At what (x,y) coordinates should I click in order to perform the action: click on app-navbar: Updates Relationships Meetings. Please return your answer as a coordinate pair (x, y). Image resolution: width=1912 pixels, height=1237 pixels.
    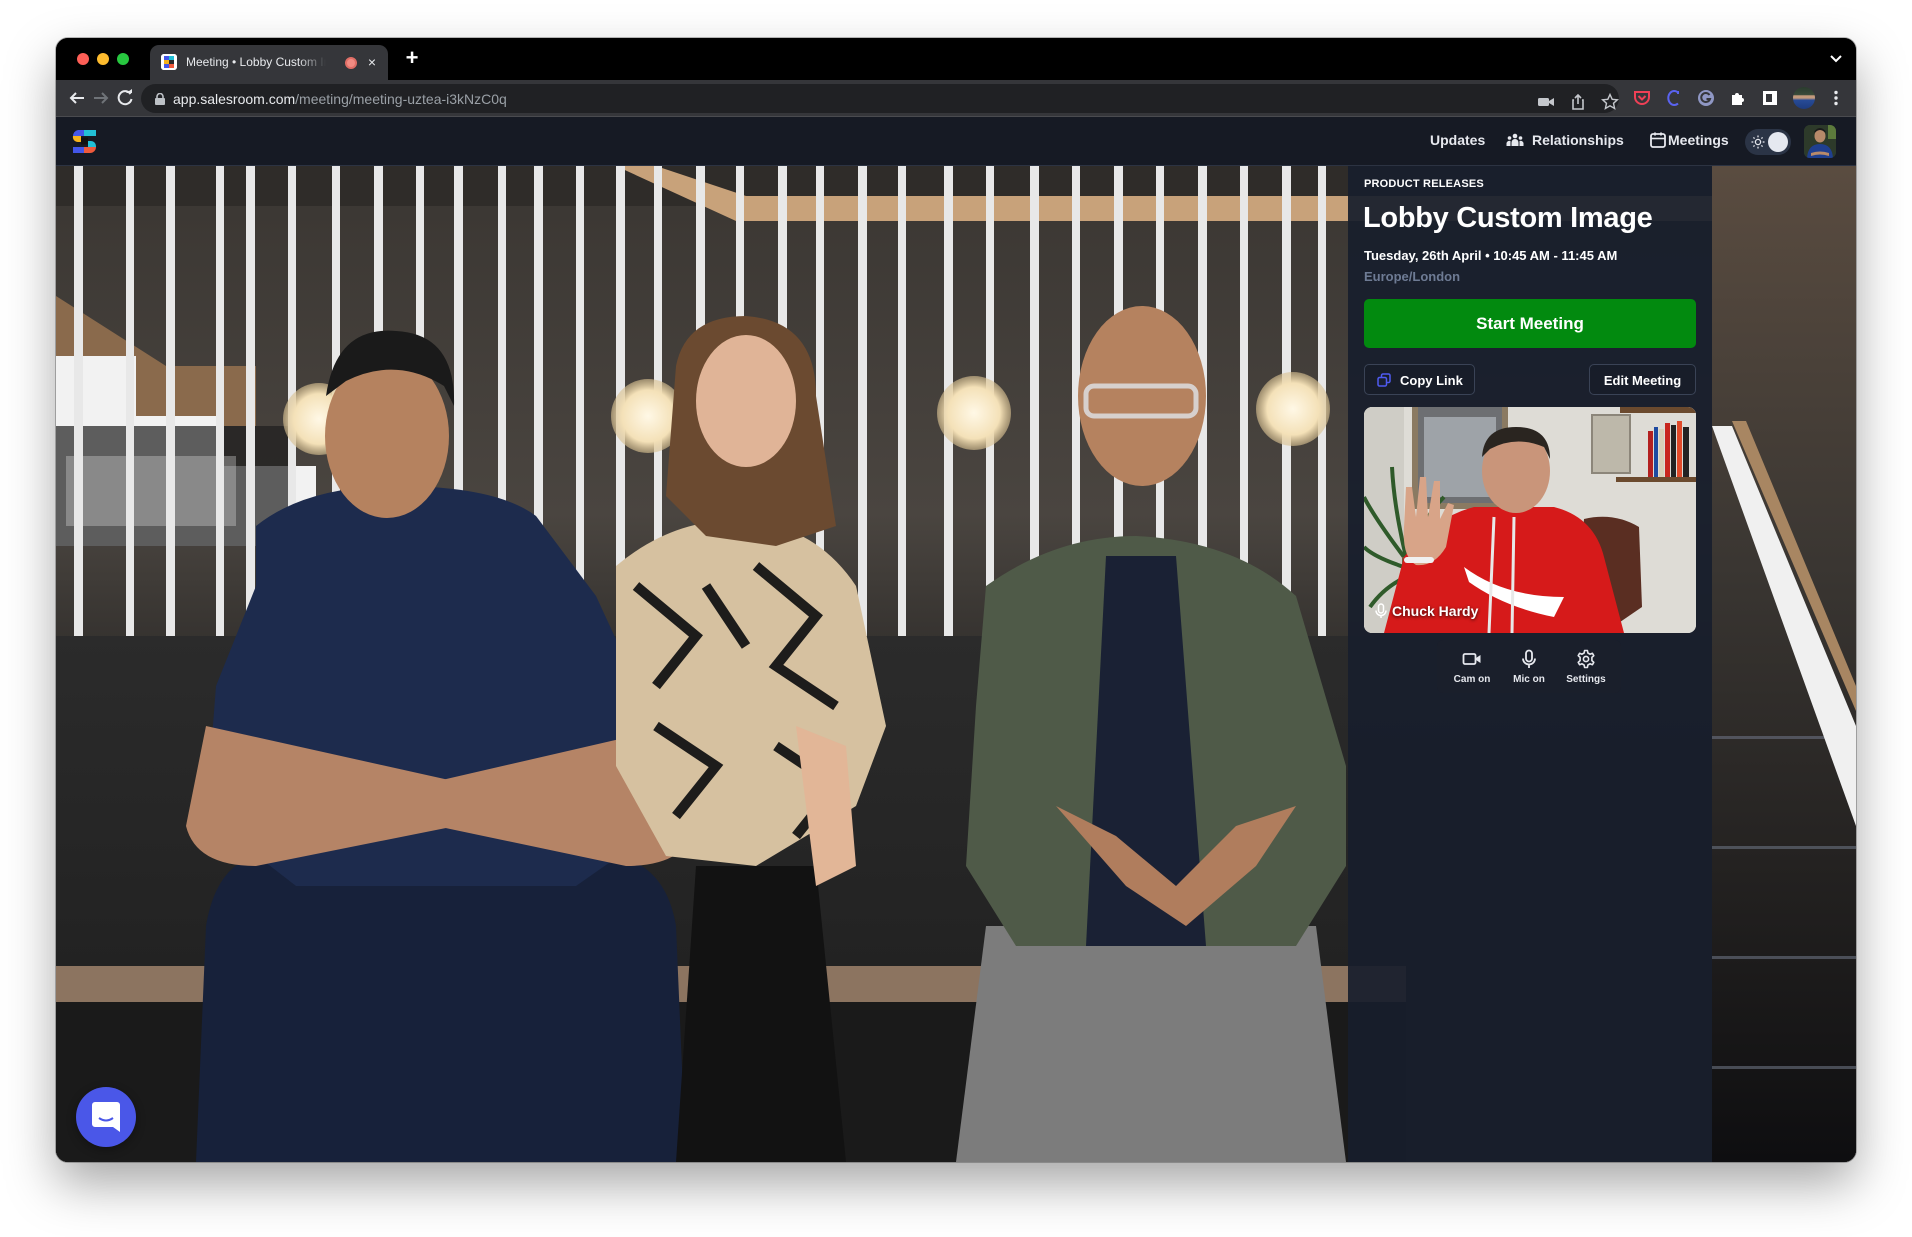
    Looking at the image, I should click on (956, 141).